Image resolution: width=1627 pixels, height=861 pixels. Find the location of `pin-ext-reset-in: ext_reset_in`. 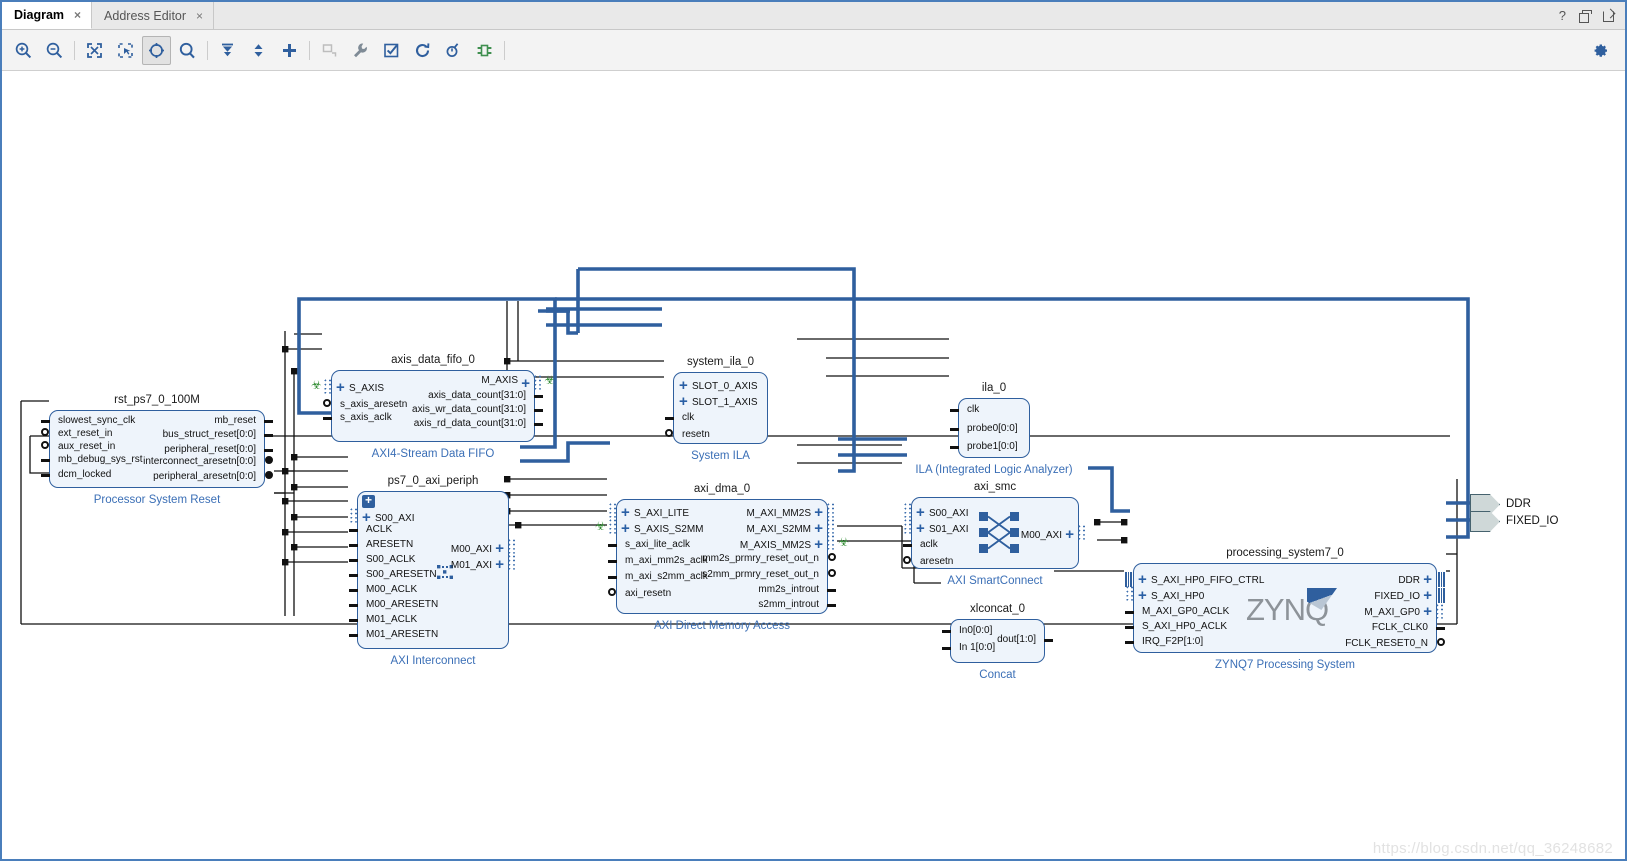

pin-ext-reset-in: ext_reset_in is located at coordinates (85, 434).